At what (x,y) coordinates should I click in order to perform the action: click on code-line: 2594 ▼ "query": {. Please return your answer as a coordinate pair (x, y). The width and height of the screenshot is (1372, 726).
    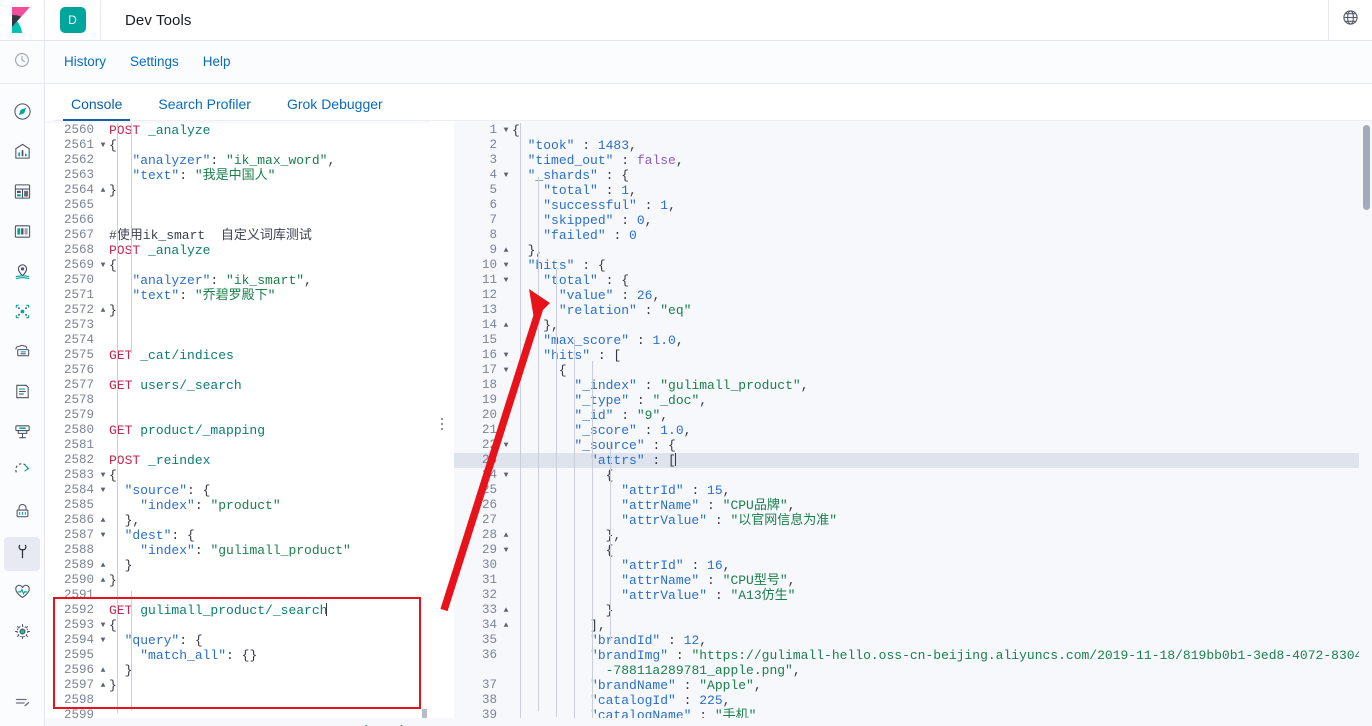
    Looking at the image, I should click on (237, 640).